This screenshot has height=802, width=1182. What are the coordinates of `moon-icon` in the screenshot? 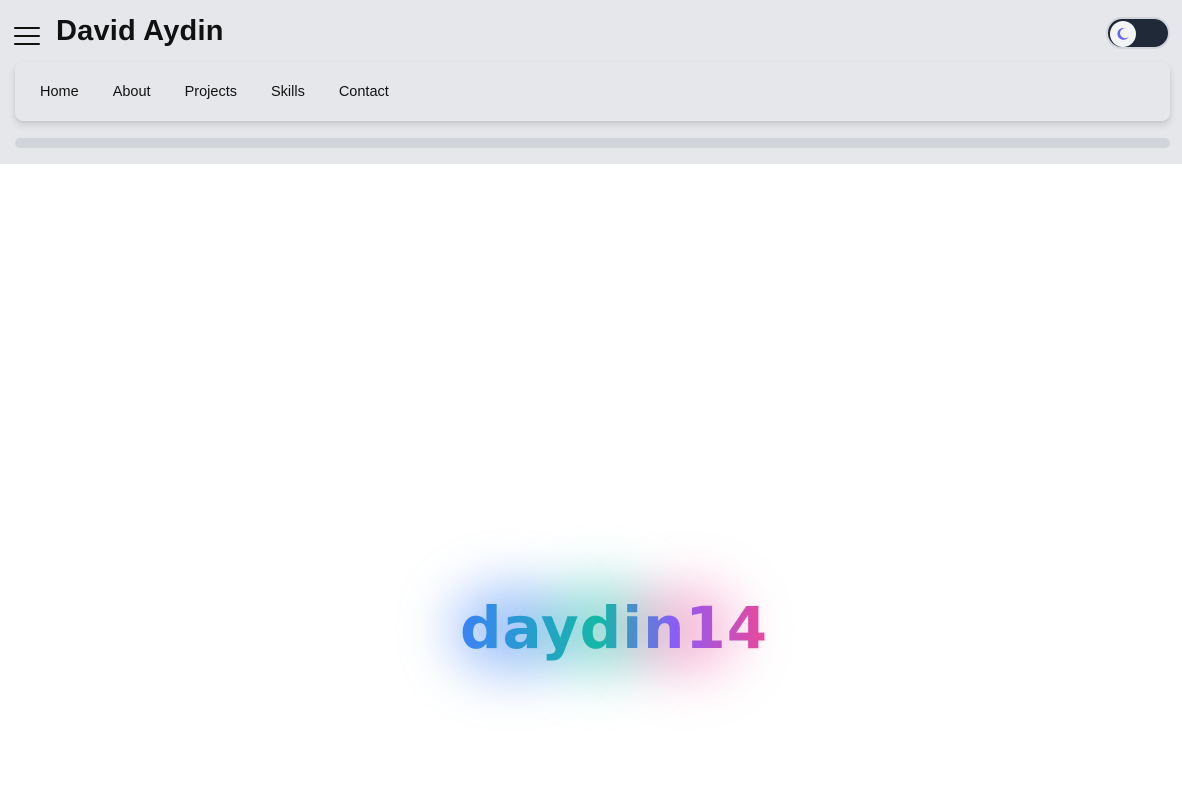 It's located at (1123, 33).